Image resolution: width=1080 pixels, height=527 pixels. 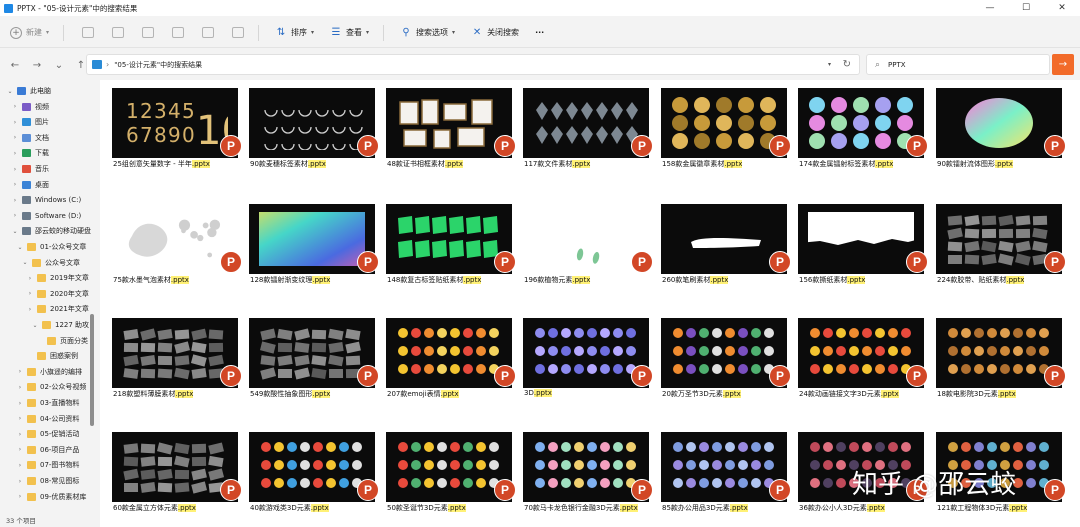 I want to click on minimize-button: —, so click(x=990, y=8).